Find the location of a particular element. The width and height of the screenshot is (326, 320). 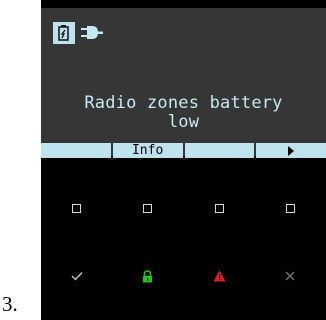

status-icon-bar is located at coordinates (79, 33).